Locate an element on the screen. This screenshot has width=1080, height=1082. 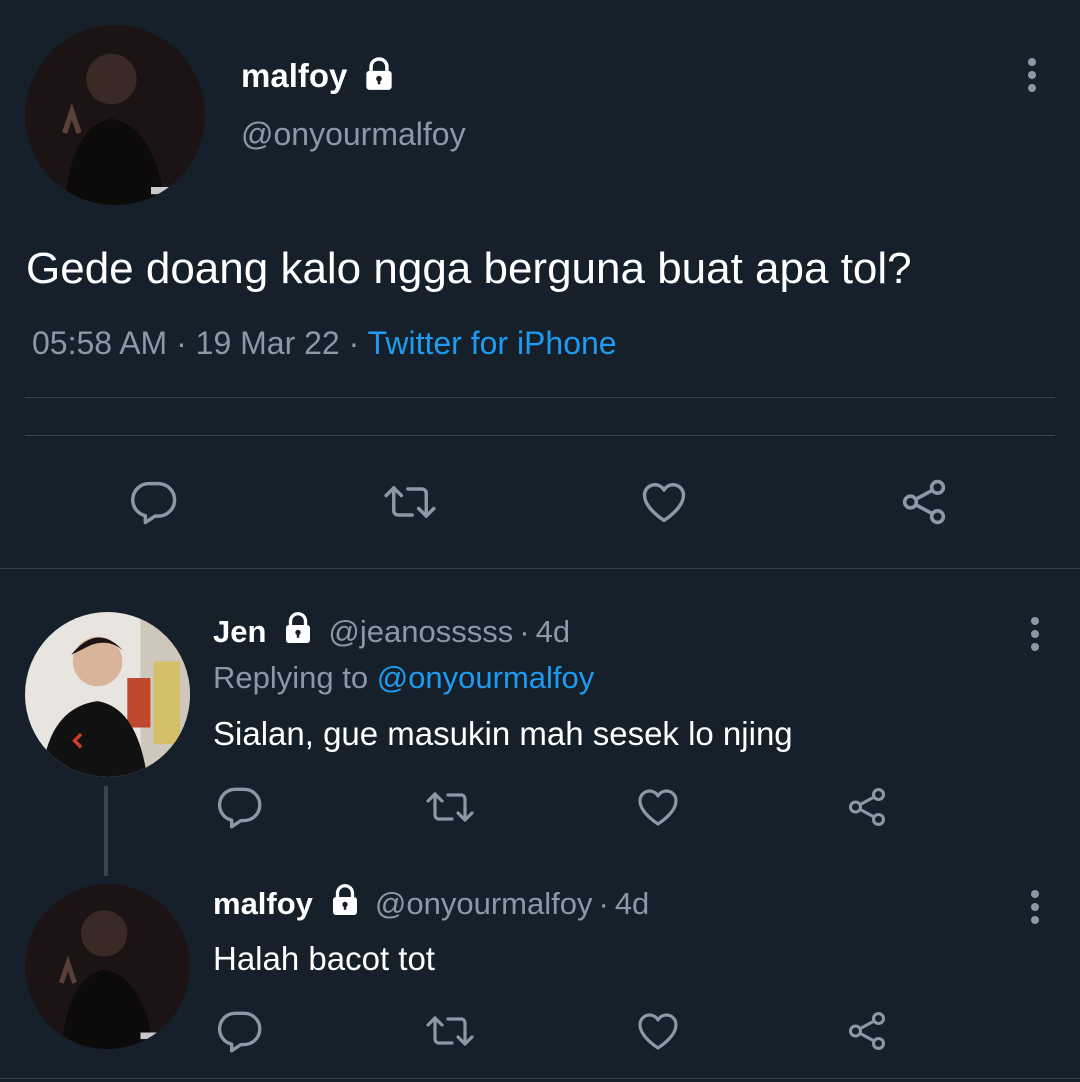
reply-header: malfoy @onyourmalfoy · 4d is located at coordinates (431, 904).